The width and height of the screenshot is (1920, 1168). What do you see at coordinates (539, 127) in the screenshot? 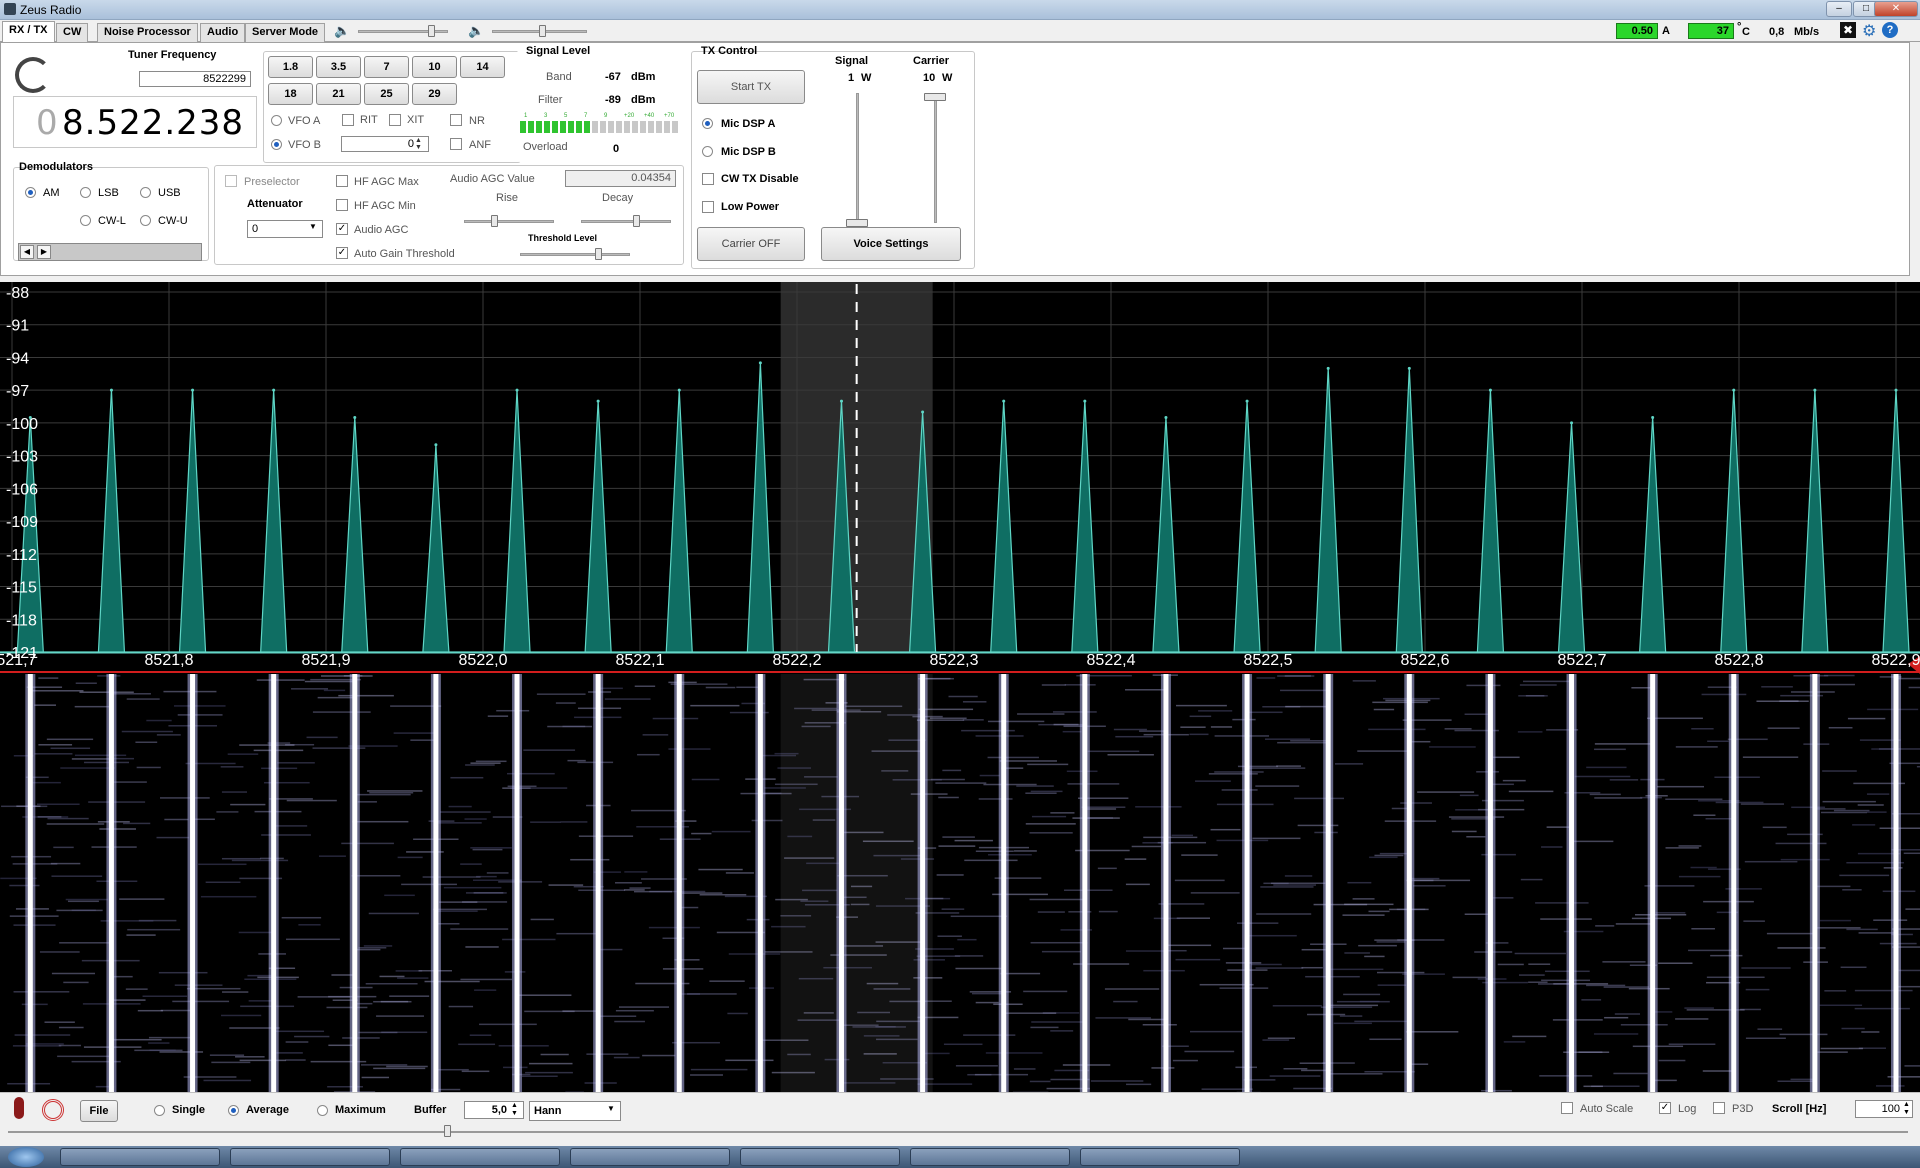
I see `s-meter-segment` at bounding box center [539, 127].